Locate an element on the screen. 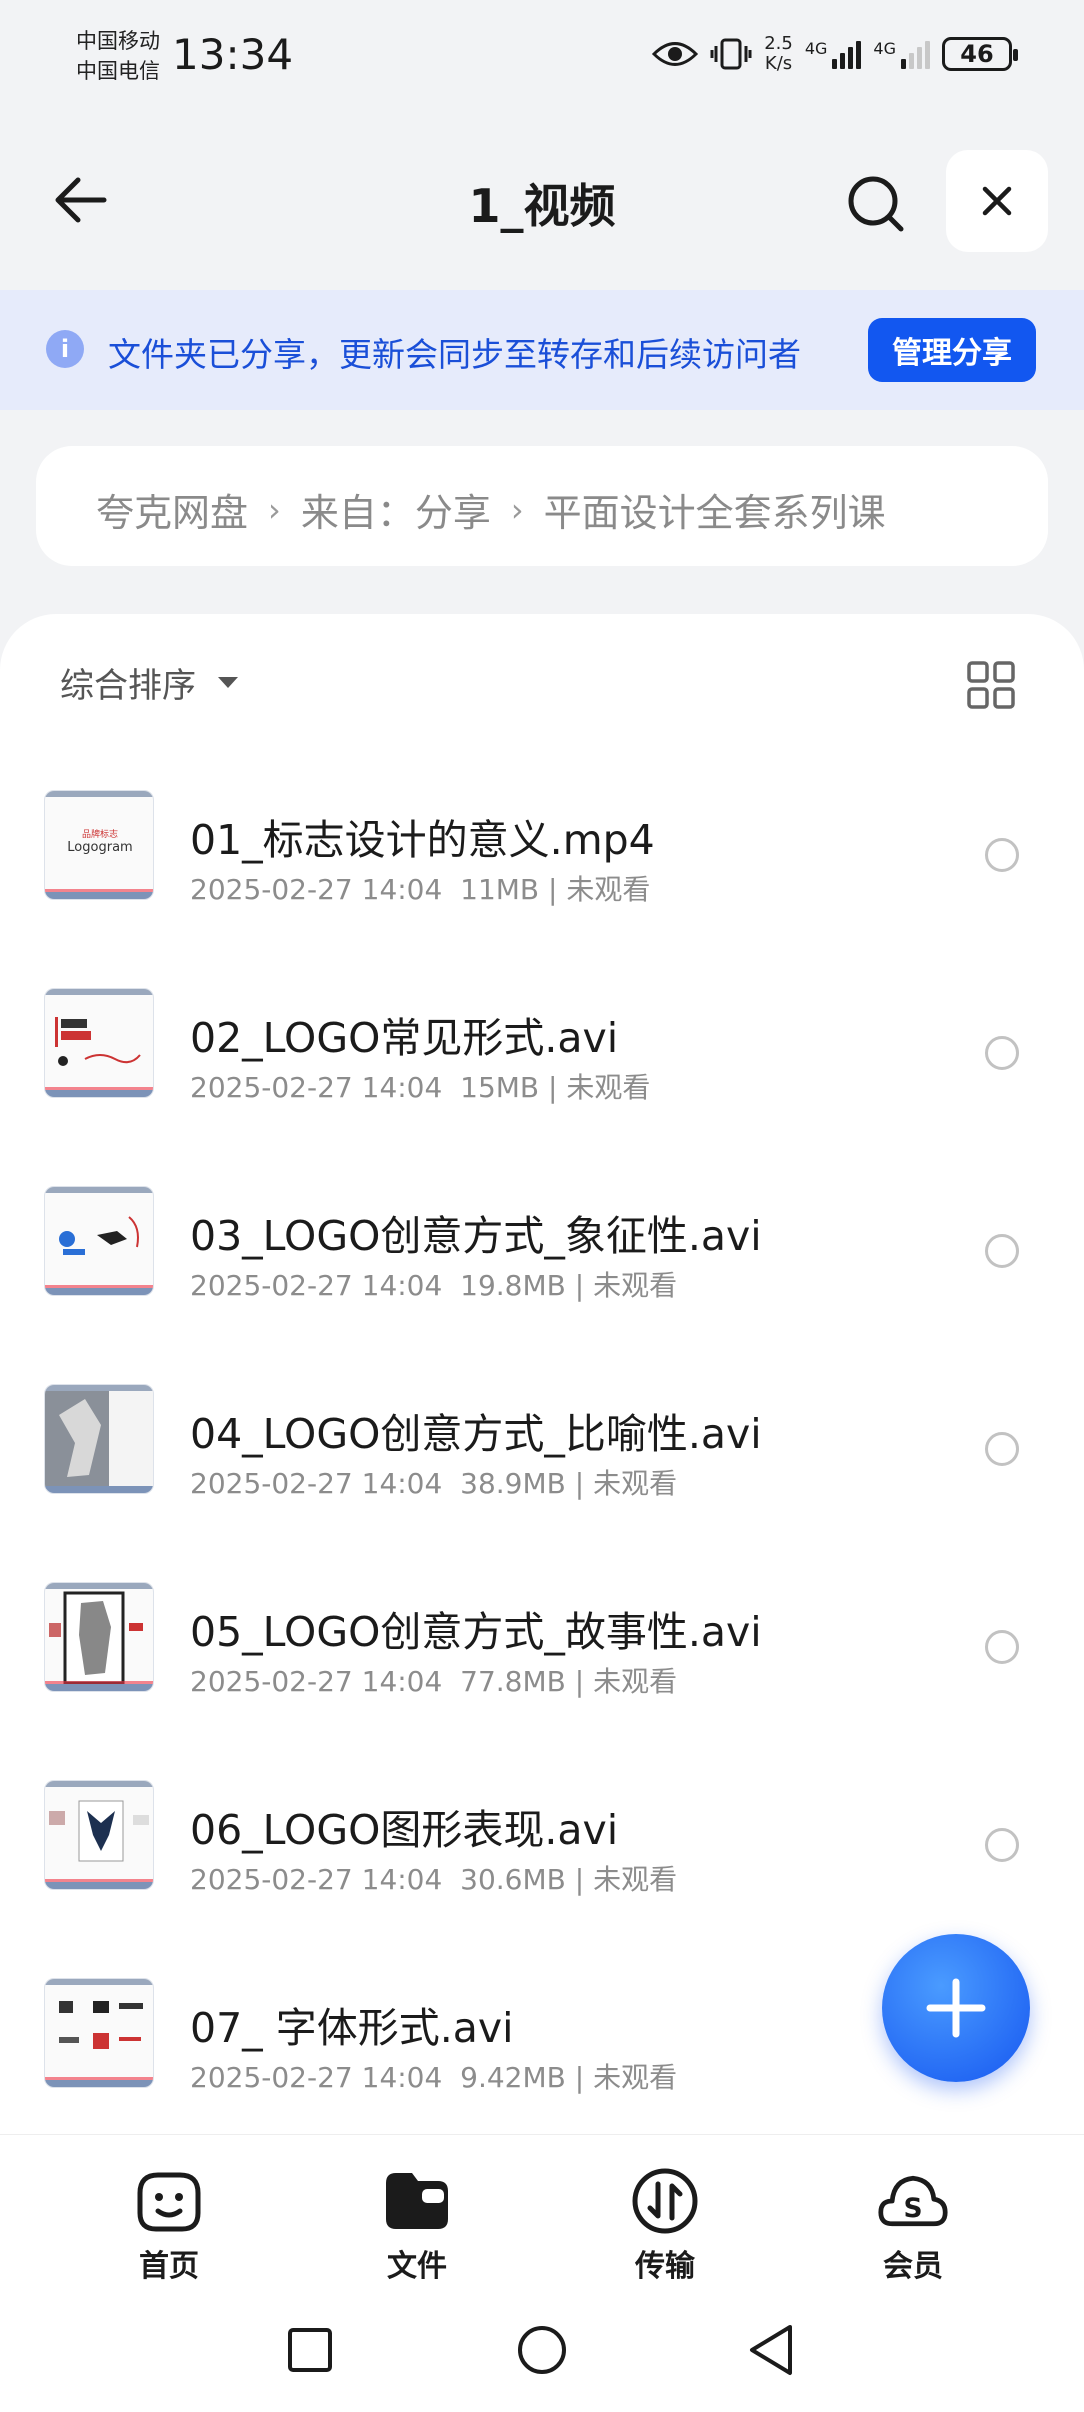  close-button is located at coordinates (997, 201).